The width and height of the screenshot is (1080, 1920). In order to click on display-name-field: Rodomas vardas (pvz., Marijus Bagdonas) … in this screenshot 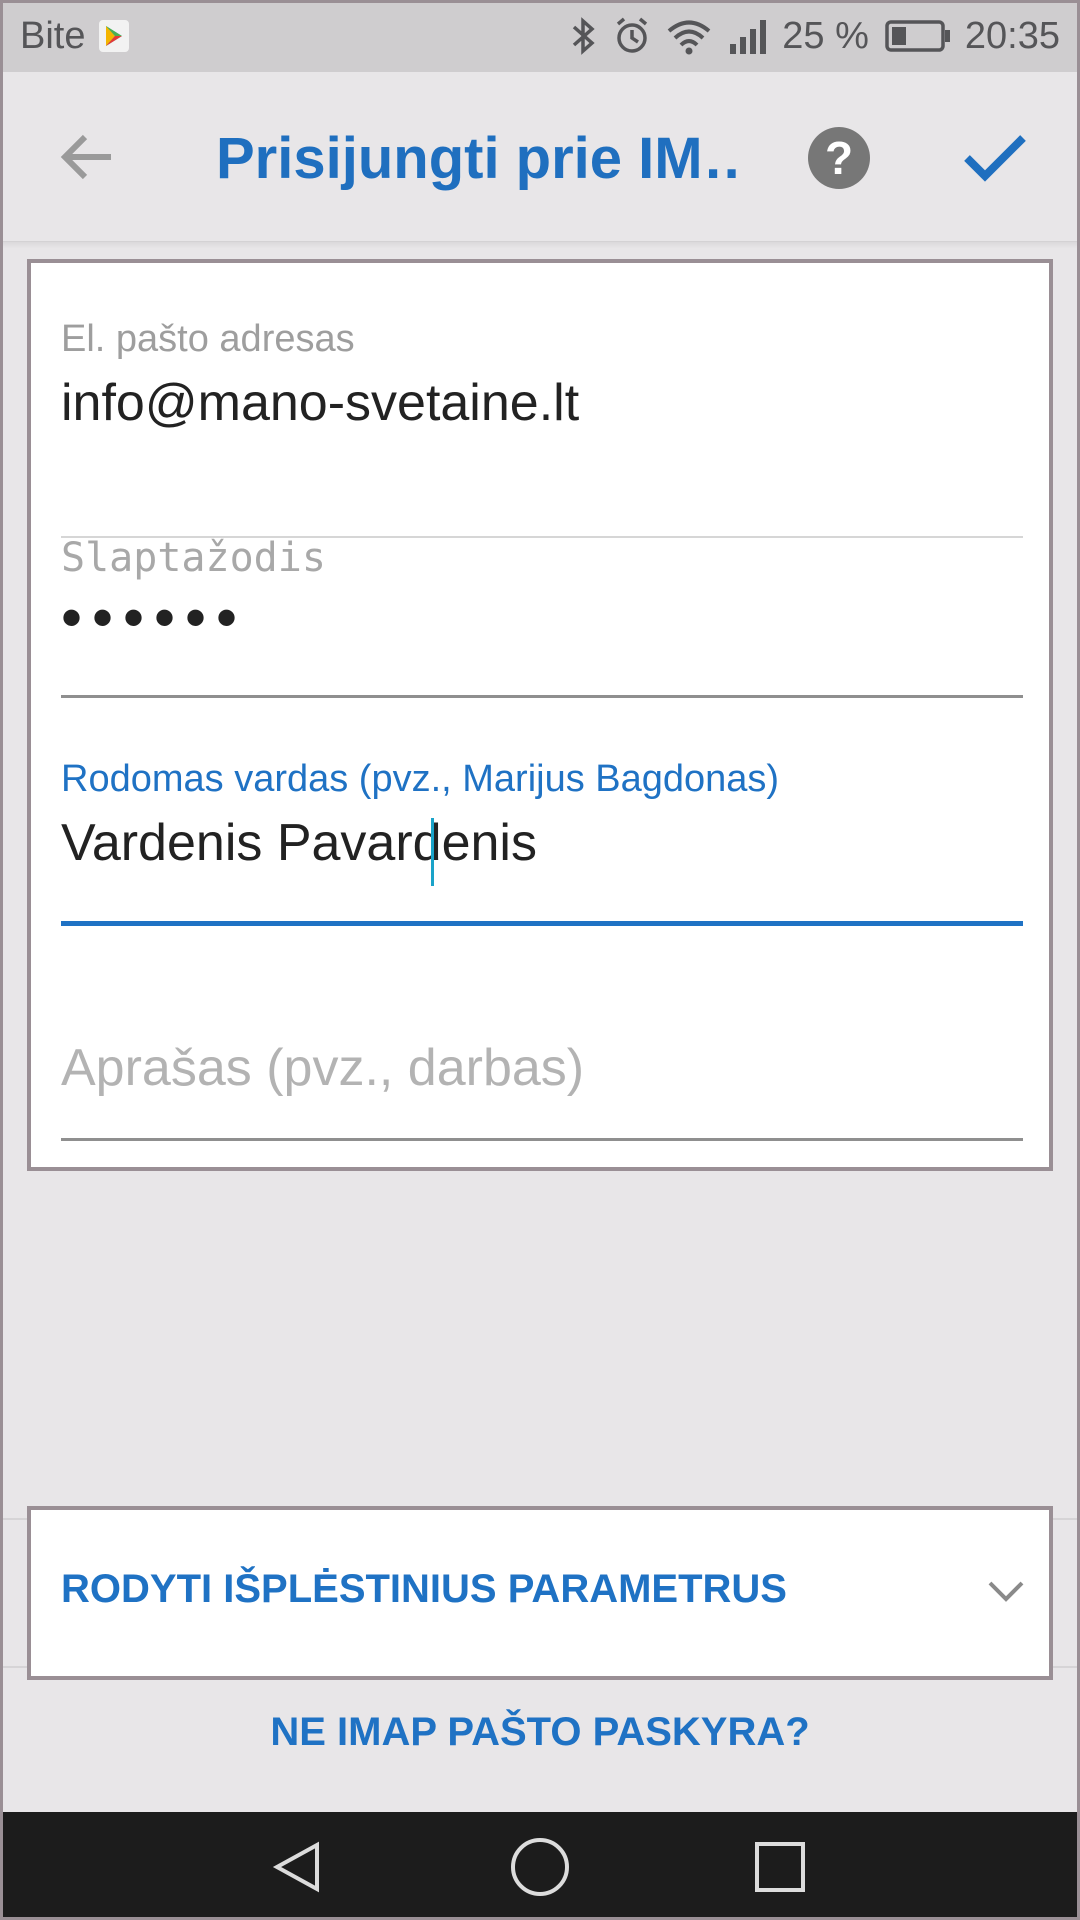, I will do `click(542, 845)`.